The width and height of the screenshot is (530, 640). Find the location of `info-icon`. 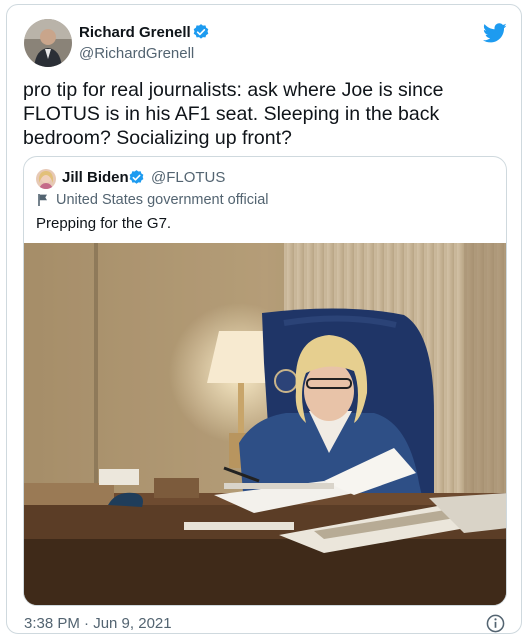

info-icon is located at coordinates (495, 623).